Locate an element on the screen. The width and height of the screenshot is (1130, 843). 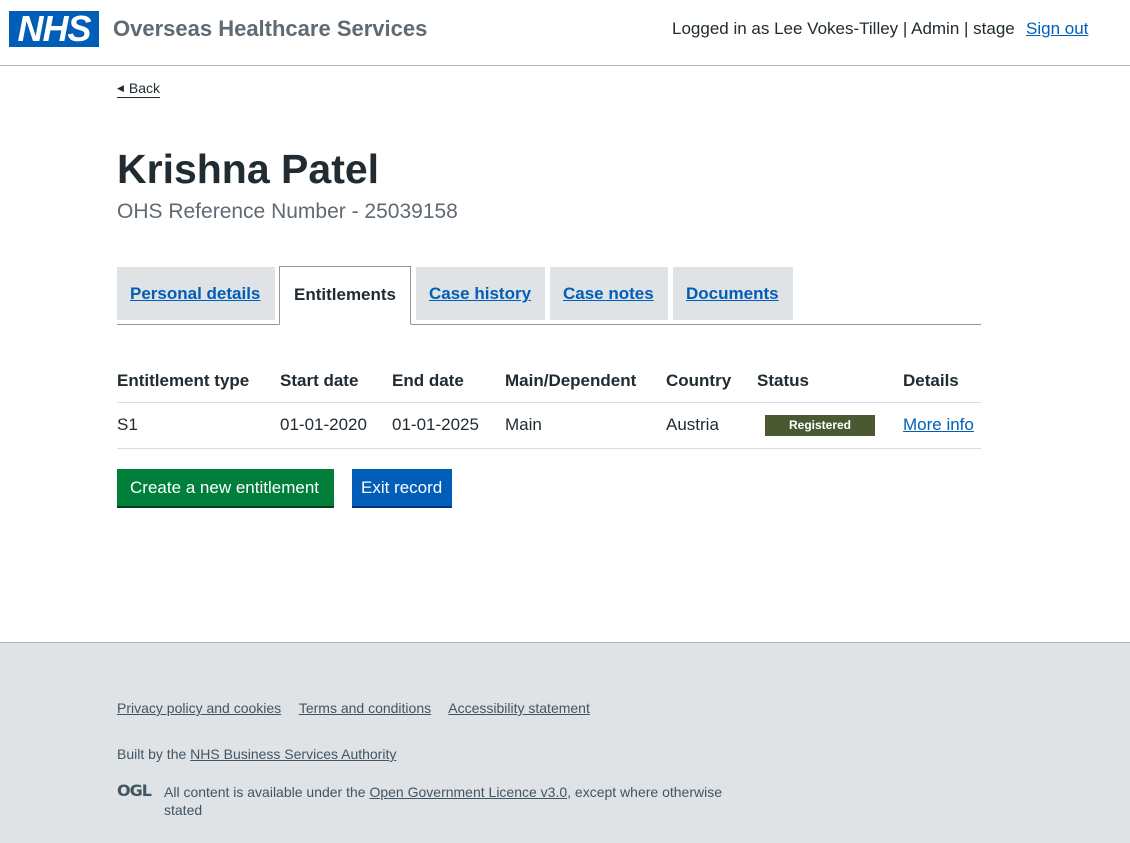
nhsbsa-link: NHS Business Services Authority is located at coordinates (293, 754).